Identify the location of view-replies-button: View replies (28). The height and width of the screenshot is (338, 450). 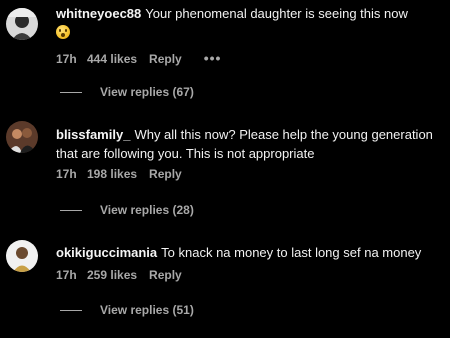
(127, 210).